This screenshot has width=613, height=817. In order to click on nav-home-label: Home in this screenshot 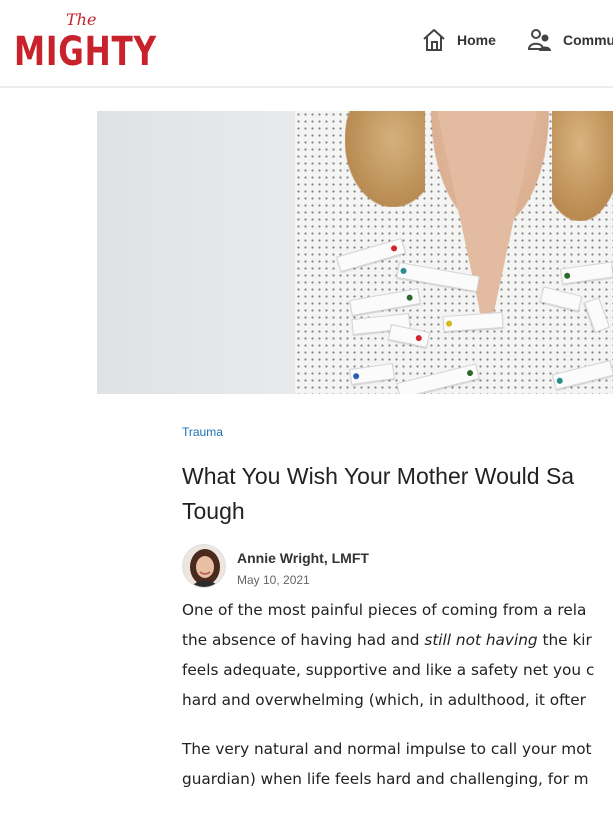, I will do `click(476, 40)`.